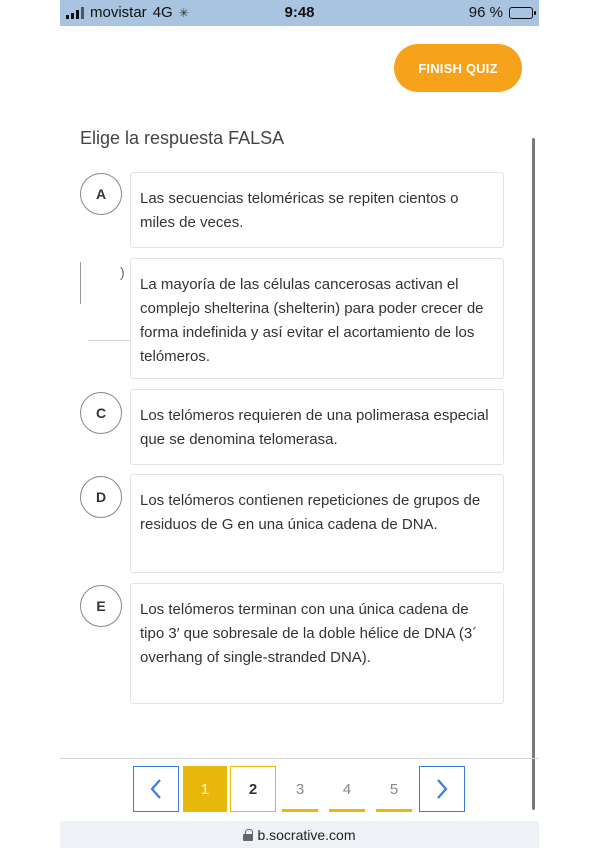  Describe the element at coordinates (306, 834) in the screenshot. I see `url-text: b.socrative.com` at that location.